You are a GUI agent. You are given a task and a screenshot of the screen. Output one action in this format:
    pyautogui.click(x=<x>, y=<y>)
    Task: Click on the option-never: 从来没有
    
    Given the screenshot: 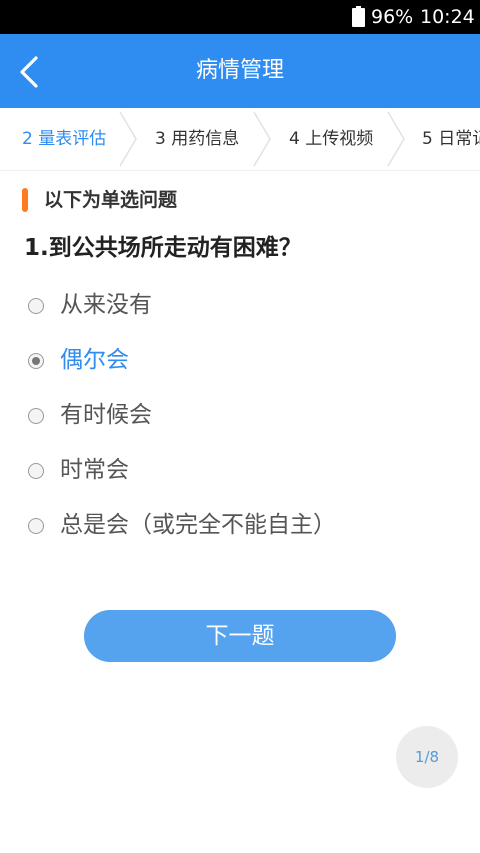 What is the action you would take?
    pyautogui.click(x=238, y=307)
    